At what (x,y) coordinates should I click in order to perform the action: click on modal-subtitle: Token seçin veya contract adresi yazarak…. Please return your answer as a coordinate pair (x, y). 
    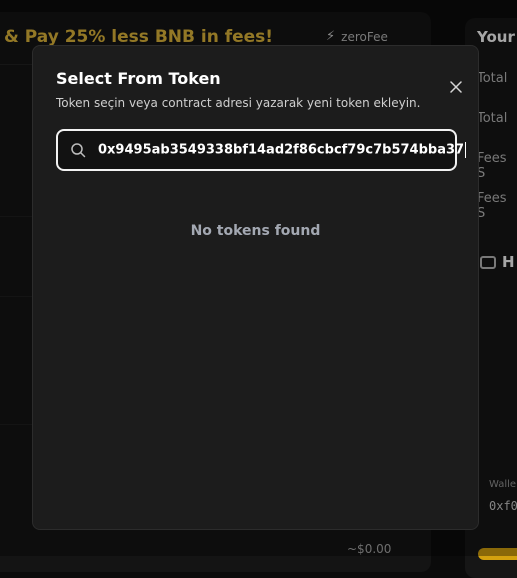
    Looking at the image, I should click on (238, 103).